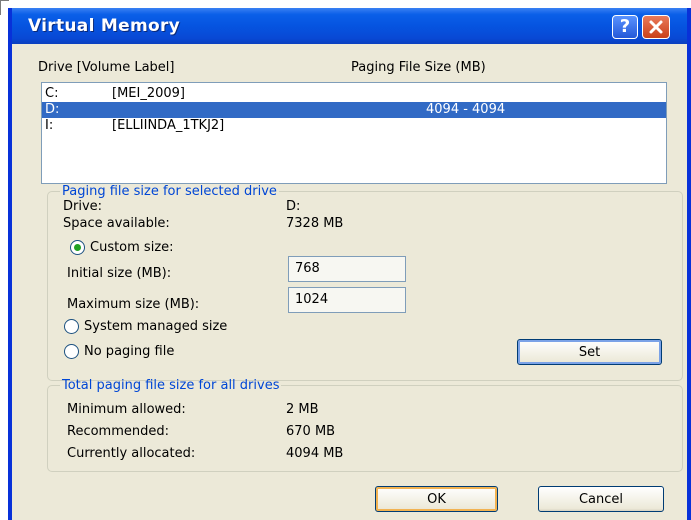 Image resolution: width=691 pixels, height=520 pixels. I want to click on close-icon, so click(656, 27).